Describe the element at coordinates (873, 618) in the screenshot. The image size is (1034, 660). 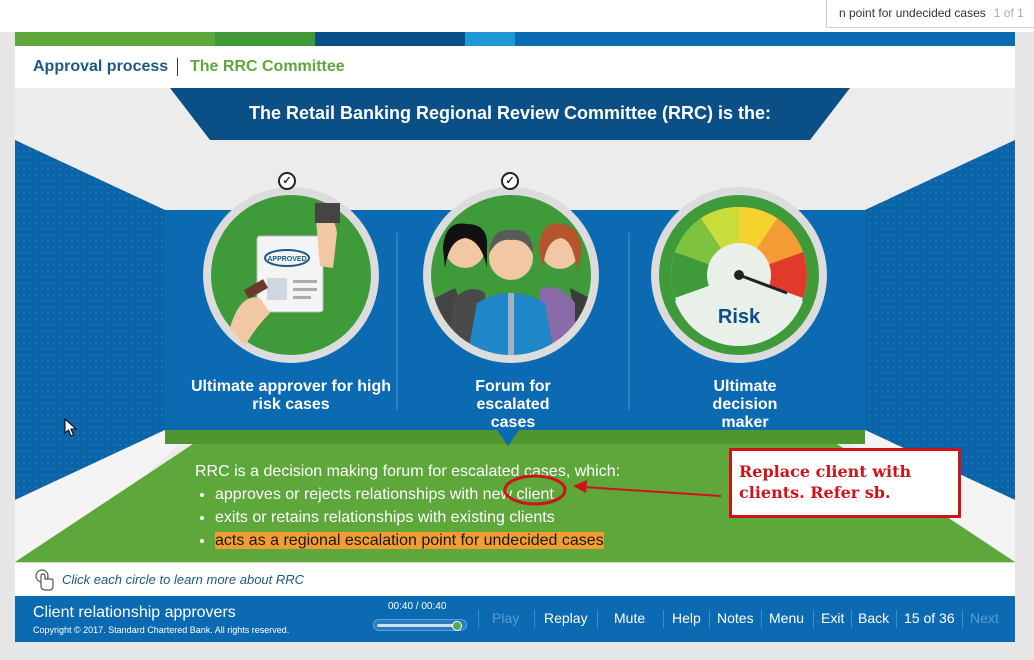
I see `back-button: Back` at that location.